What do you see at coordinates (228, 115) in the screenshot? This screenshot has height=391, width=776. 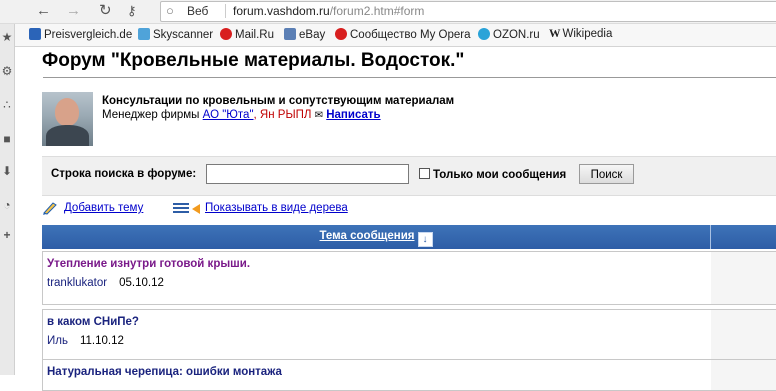 I see `company-link: АО "Юта"` at bounding box center [228, 115].